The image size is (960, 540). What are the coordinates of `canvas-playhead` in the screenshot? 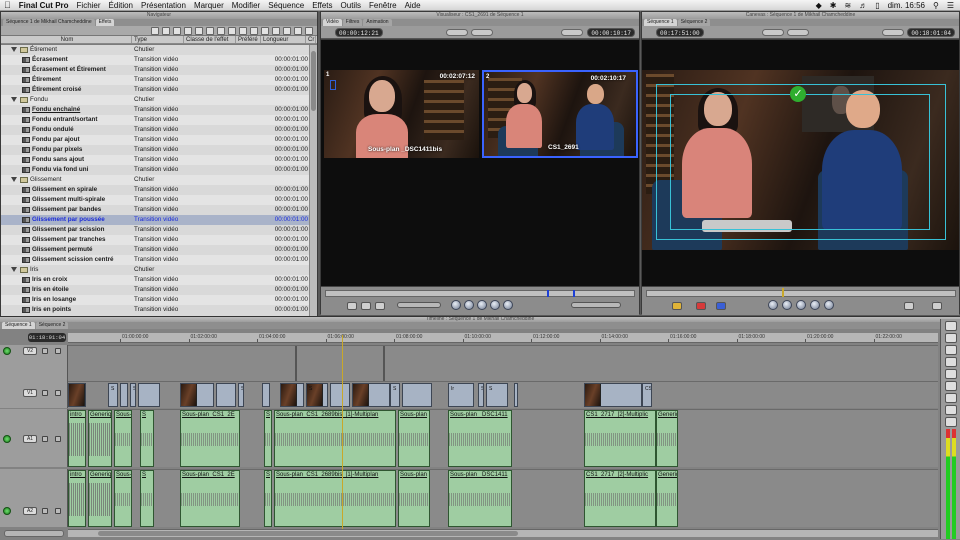 It's located at (783, 292).